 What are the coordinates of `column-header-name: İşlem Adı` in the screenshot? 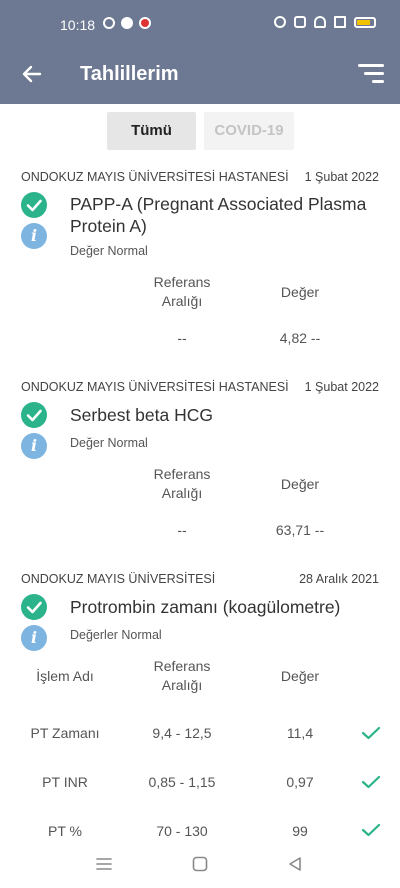 It's located at (65, 676).